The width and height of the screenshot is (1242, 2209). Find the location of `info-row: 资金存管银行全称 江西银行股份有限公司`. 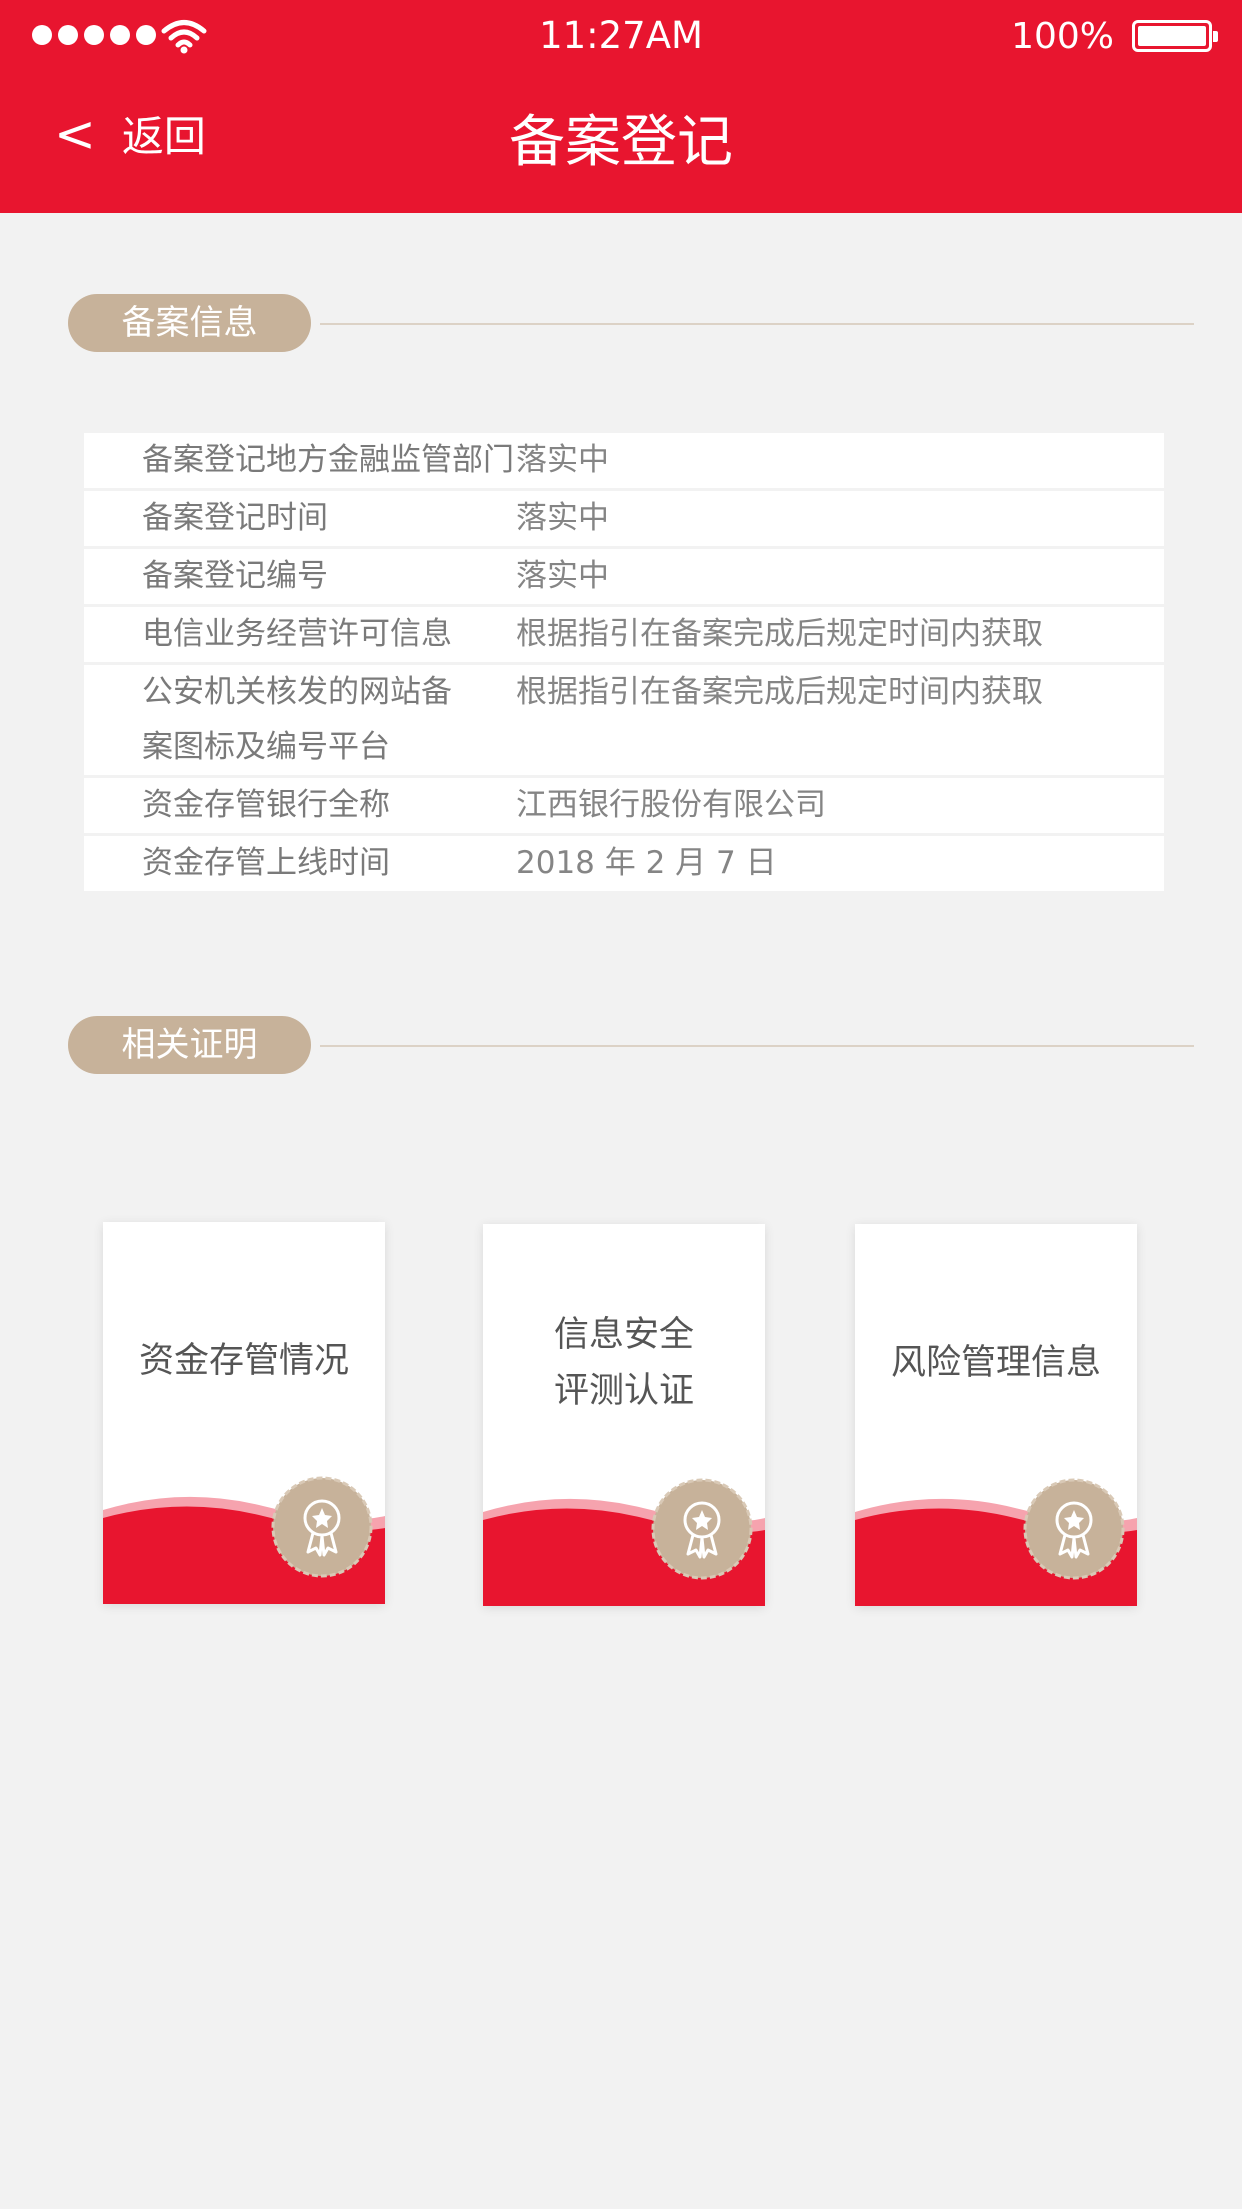

info-row: 资金存管银行全称 江西银行股份有限公司 is located at coordinates (624, 805).